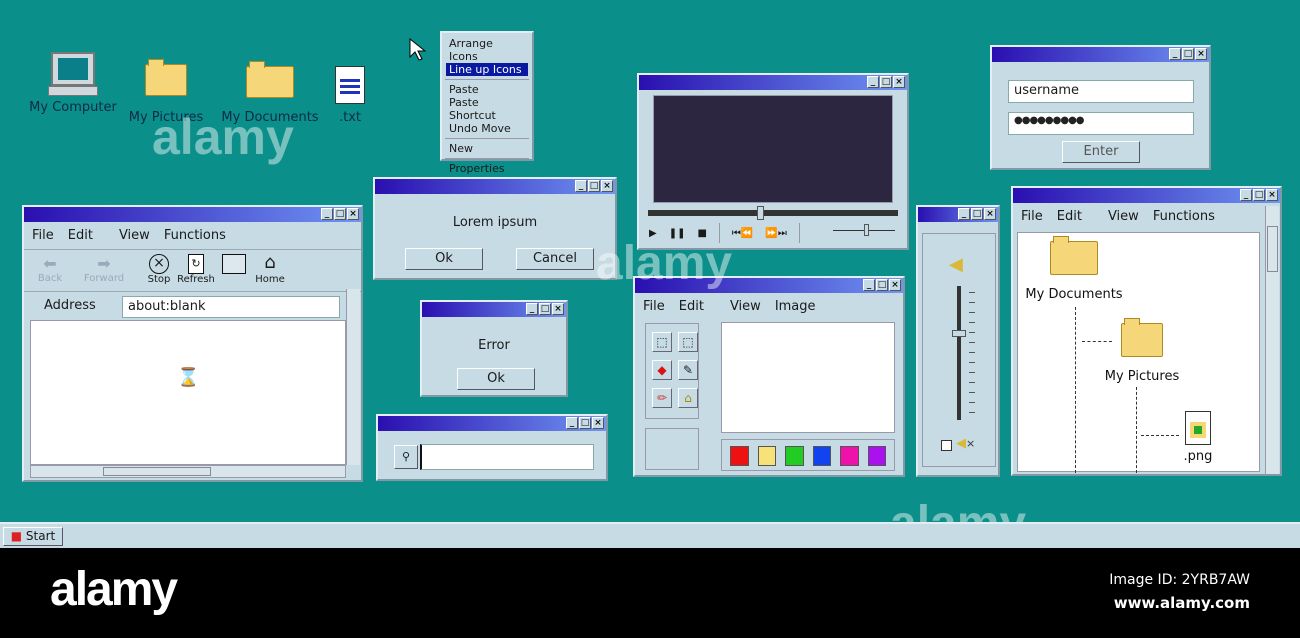 The height and width of the screenshot is (638, 1300). Describe the element at coordinates (350, 95) in the screenshot. I see `desktop-icon-txt: .txt` at that location.